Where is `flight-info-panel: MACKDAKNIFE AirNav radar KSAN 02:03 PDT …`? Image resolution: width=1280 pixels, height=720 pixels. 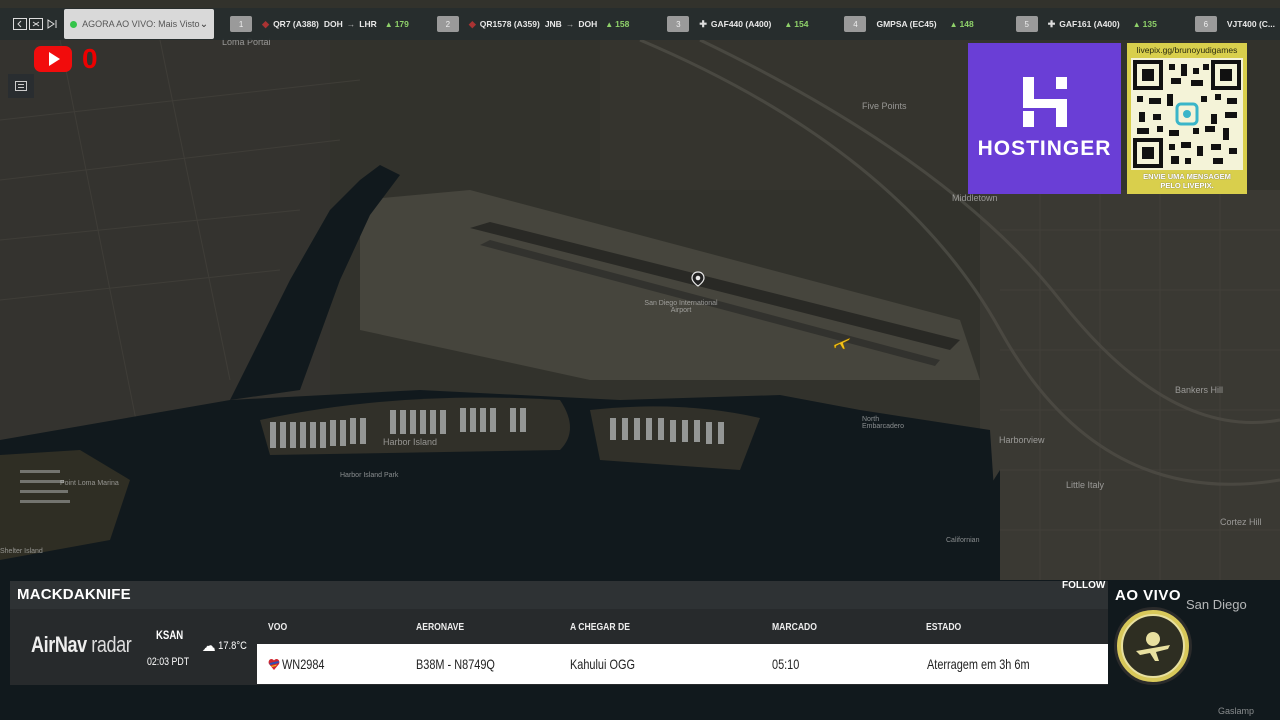
flight-info-panel: MACKDAKNIFE AirNav radar KSAN 02:03 PDT … is located at coordinates (559, 633).